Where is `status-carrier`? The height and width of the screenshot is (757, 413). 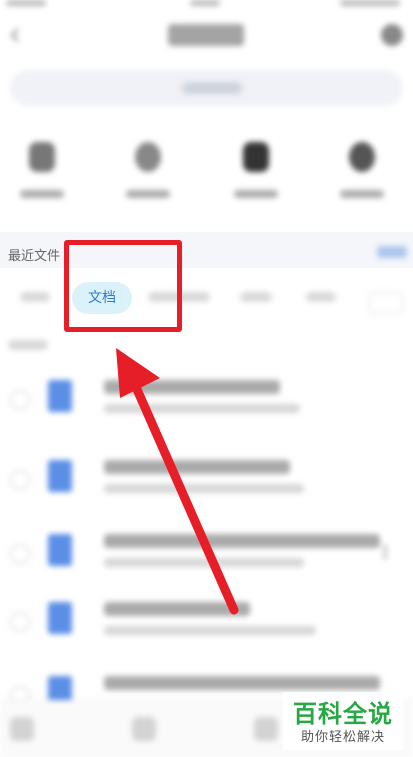
status-carrier is located at coordinates (26, 3).